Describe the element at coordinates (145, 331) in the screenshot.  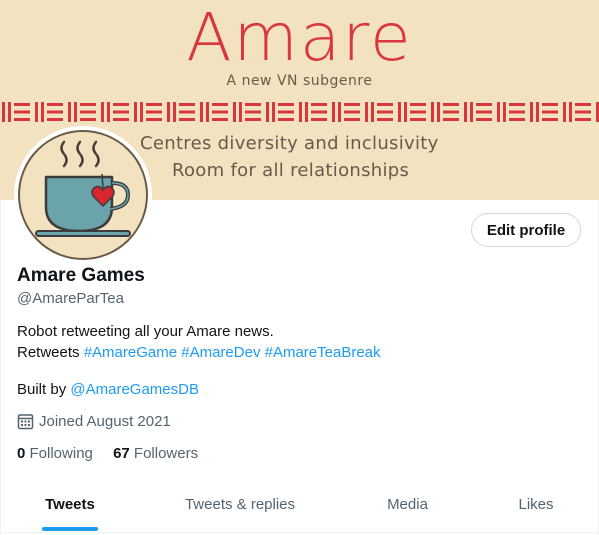
I see `bio-line-1: Robot retweeting all your Amare news.` at that location.